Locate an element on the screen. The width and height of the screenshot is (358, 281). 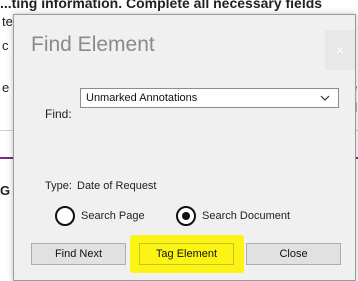
find-label: Find: is located at coordinates (58, 114).